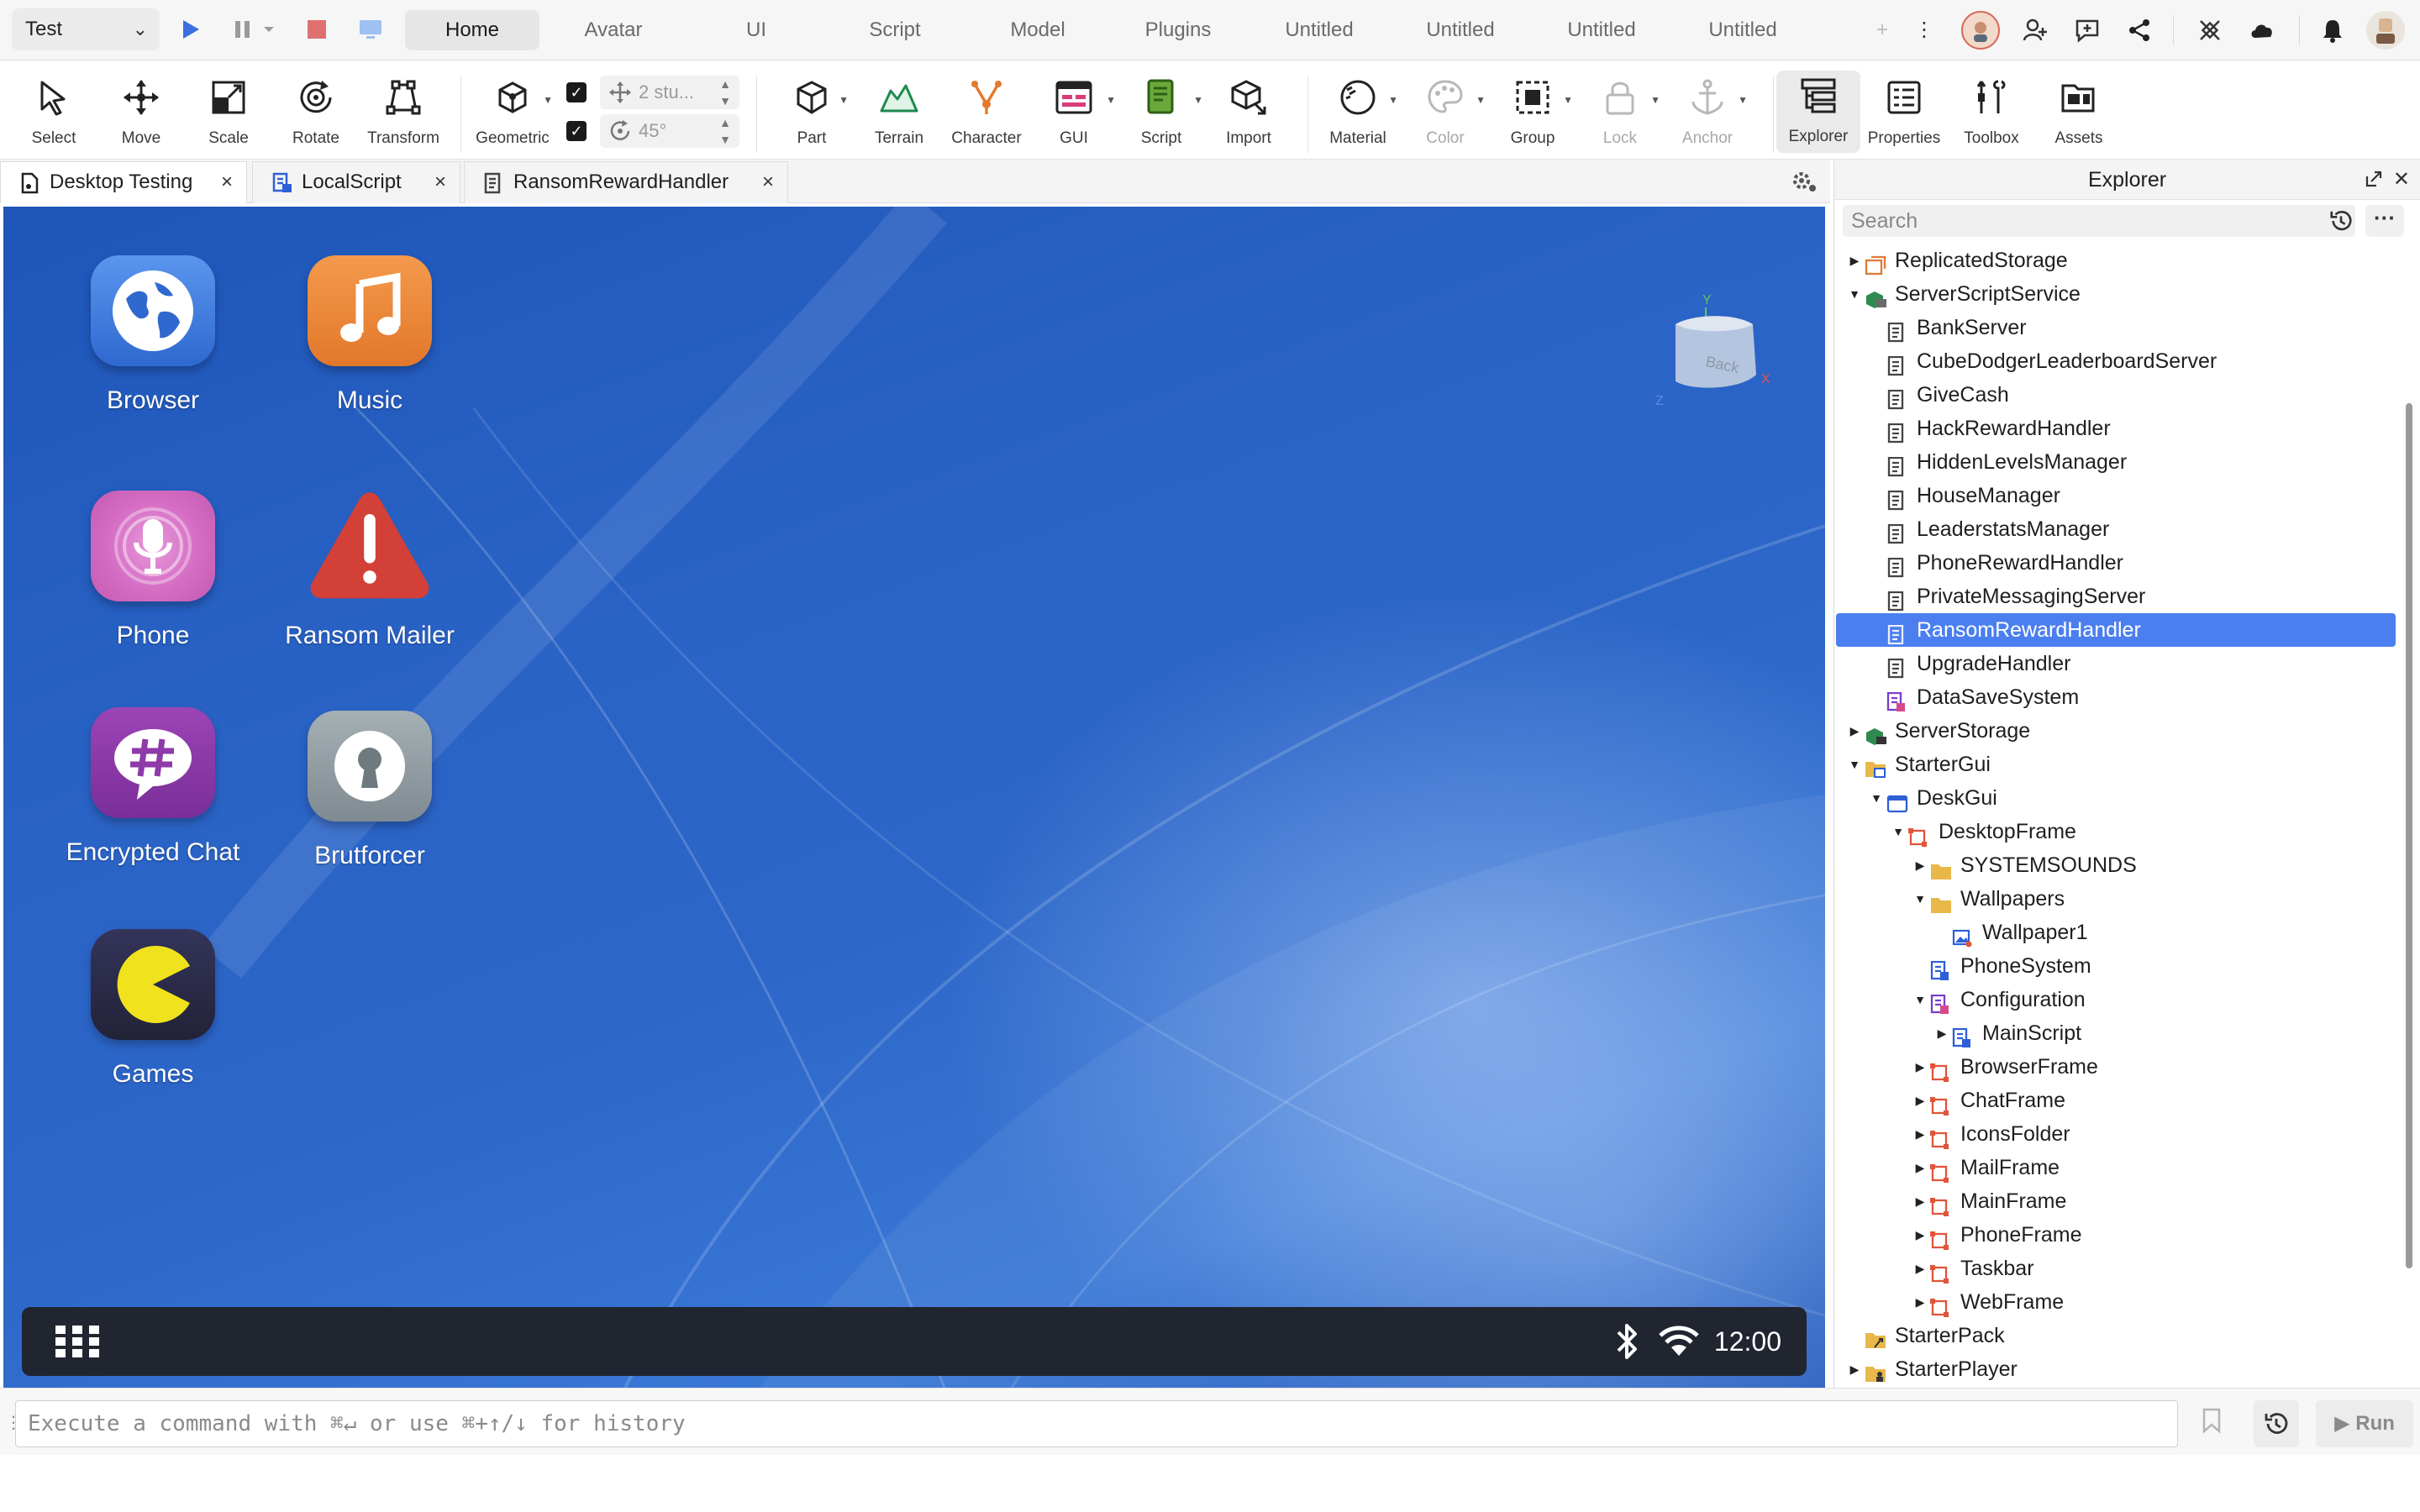 The image size is (2420, 1512). Describe the element at coordinates (576, 92) in the screenshot. I see `move-snap-checkbox: ✓` at that location.